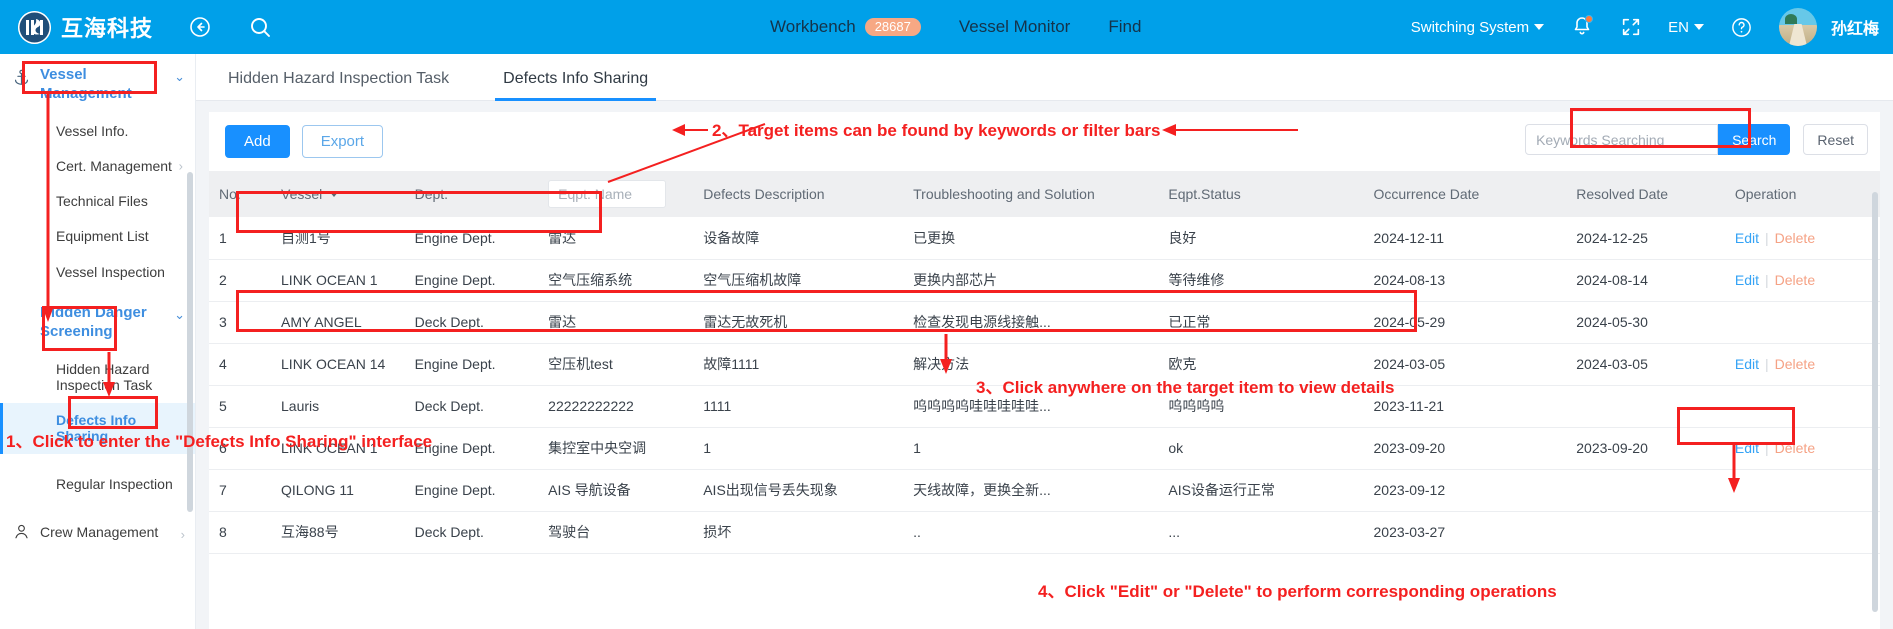 This screenshot has height=629, width=1893. I want to click on nav-link-workbench-label: Workbench, so click(813, 26).